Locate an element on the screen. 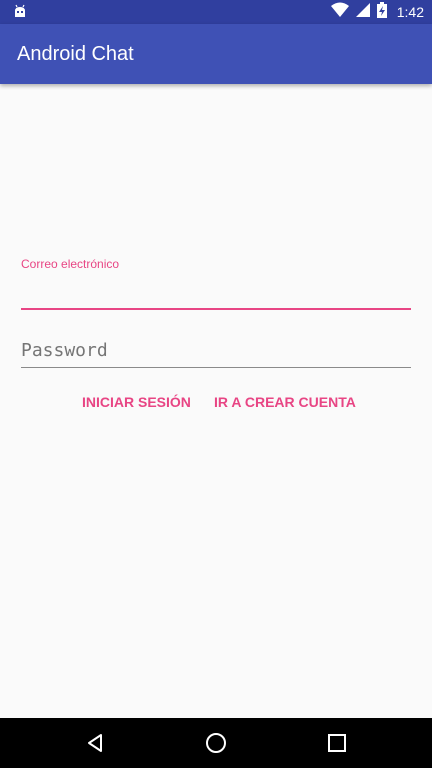  create-account-button: IR A CREAR CUENTA is located at coordinates (285, 402).